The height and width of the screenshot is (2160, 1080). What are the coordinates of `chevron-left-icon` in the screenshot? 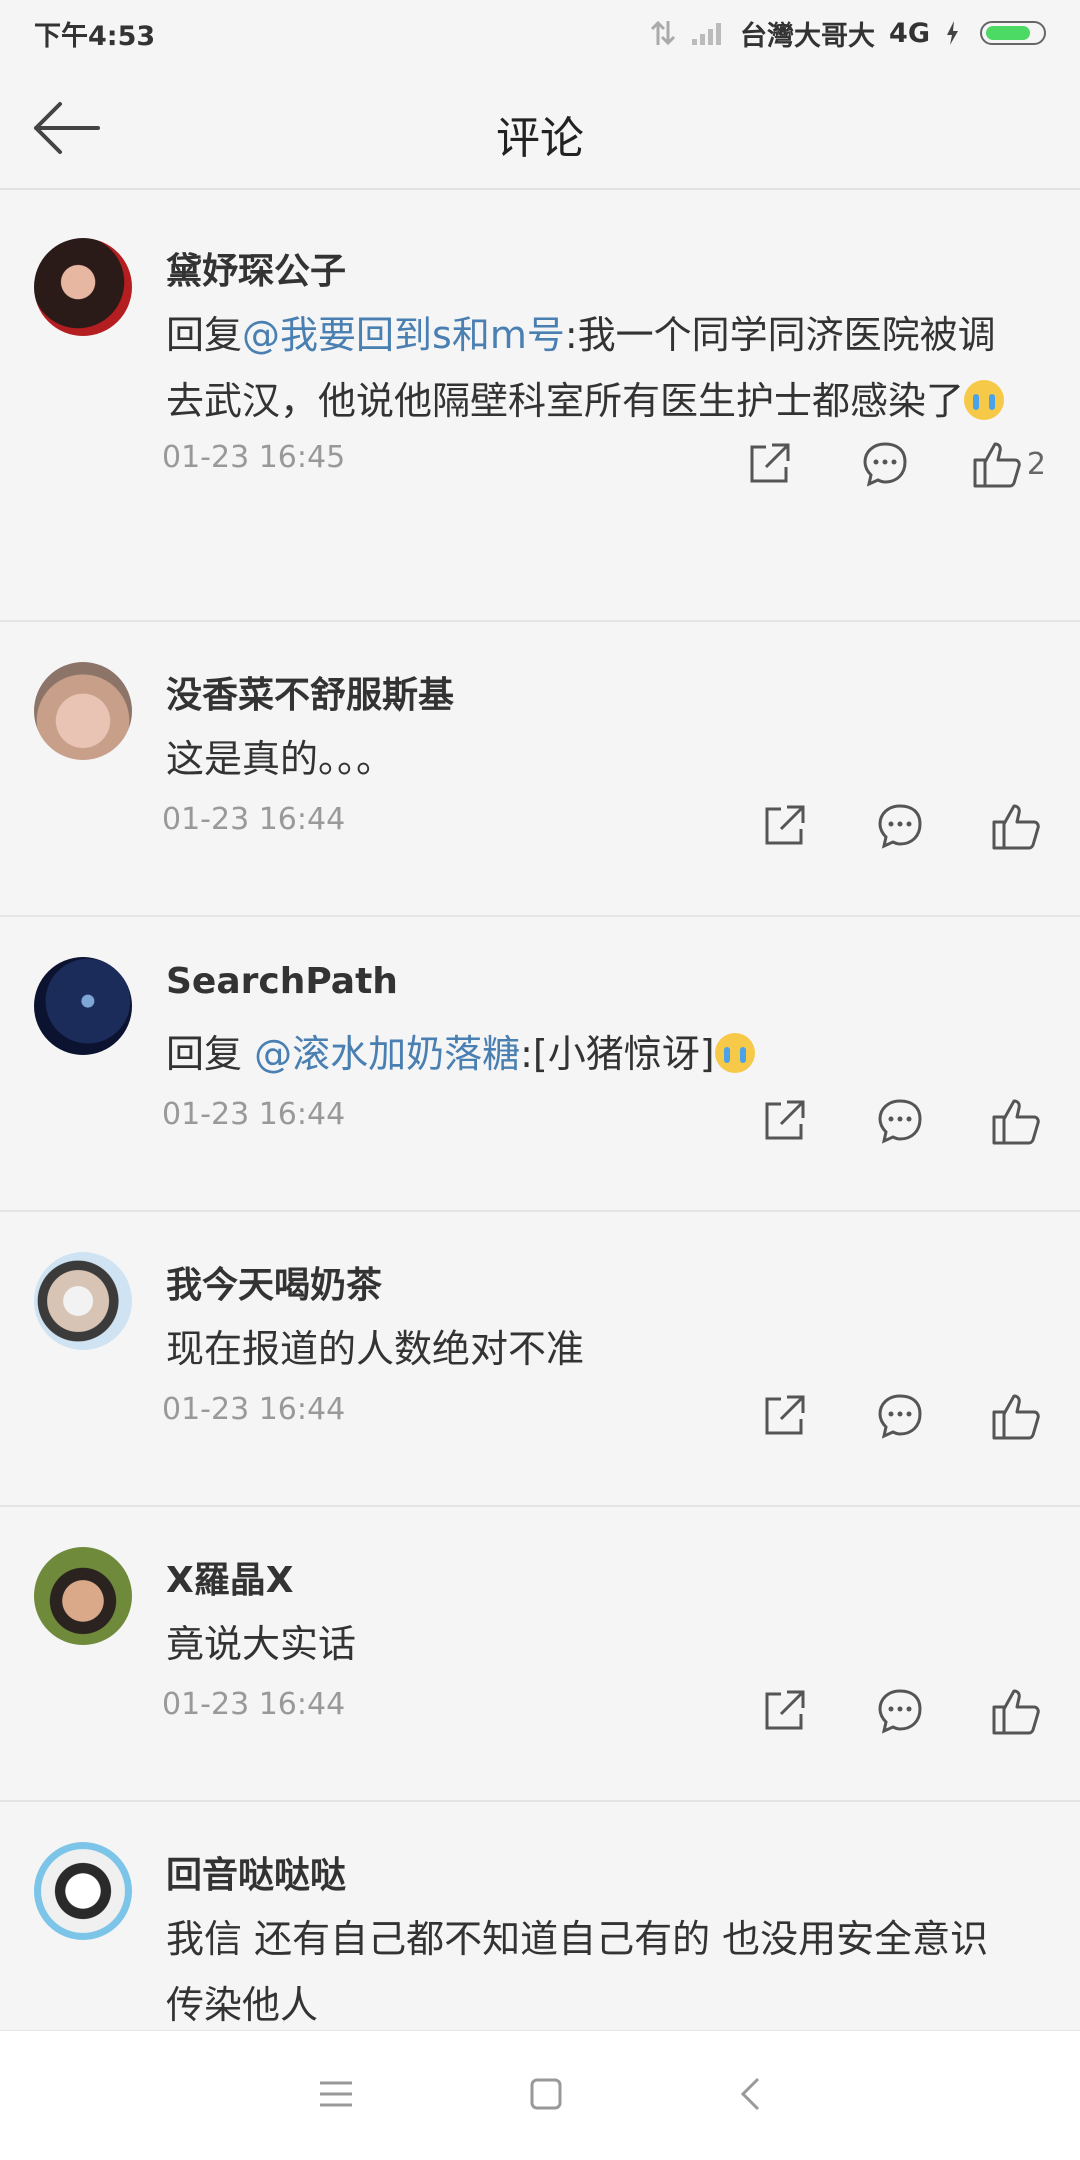 It's located at (750, 2093).